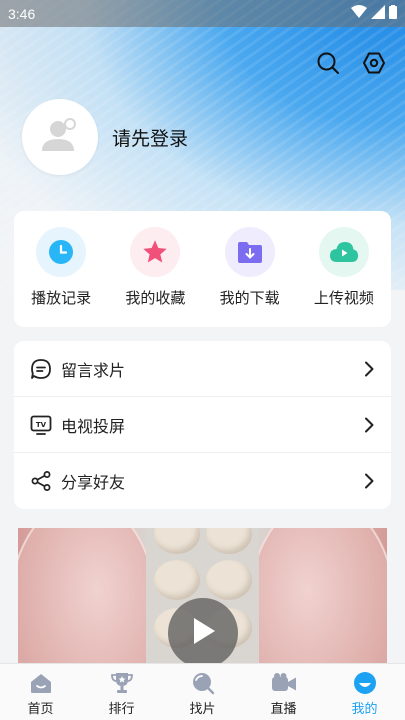 This screenshot has height=720, width=405. I want to click on share-icon, so click(41, 481).